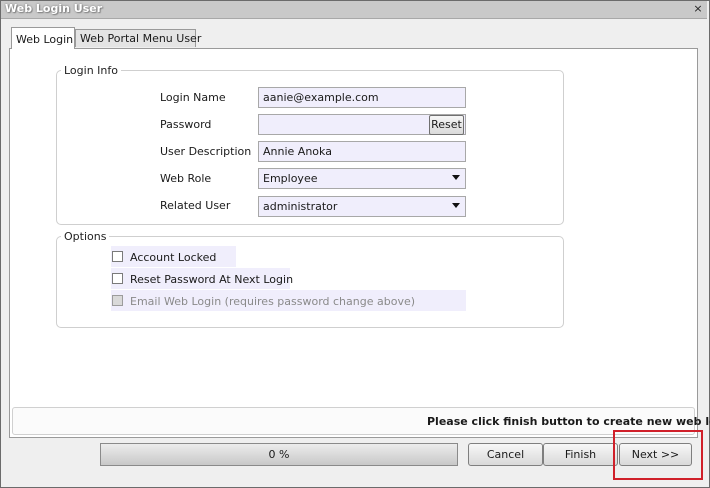 This screenshot has height=488, width=710. What do you see at coordinates (186, 178) in the screenshot?
I see `web-role-label: Web Role` at bounding box center [186, 178].